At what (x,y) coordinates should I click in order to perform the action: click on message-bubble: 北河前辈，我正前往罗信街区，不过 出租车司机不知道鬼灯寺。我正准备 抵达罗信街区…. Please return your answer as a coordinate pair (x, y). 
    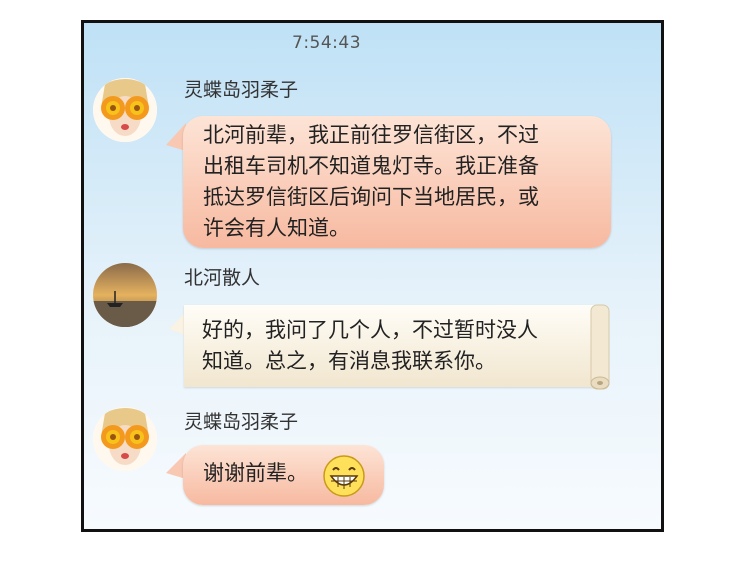
    Looking at the image, I should click on (397, 182).